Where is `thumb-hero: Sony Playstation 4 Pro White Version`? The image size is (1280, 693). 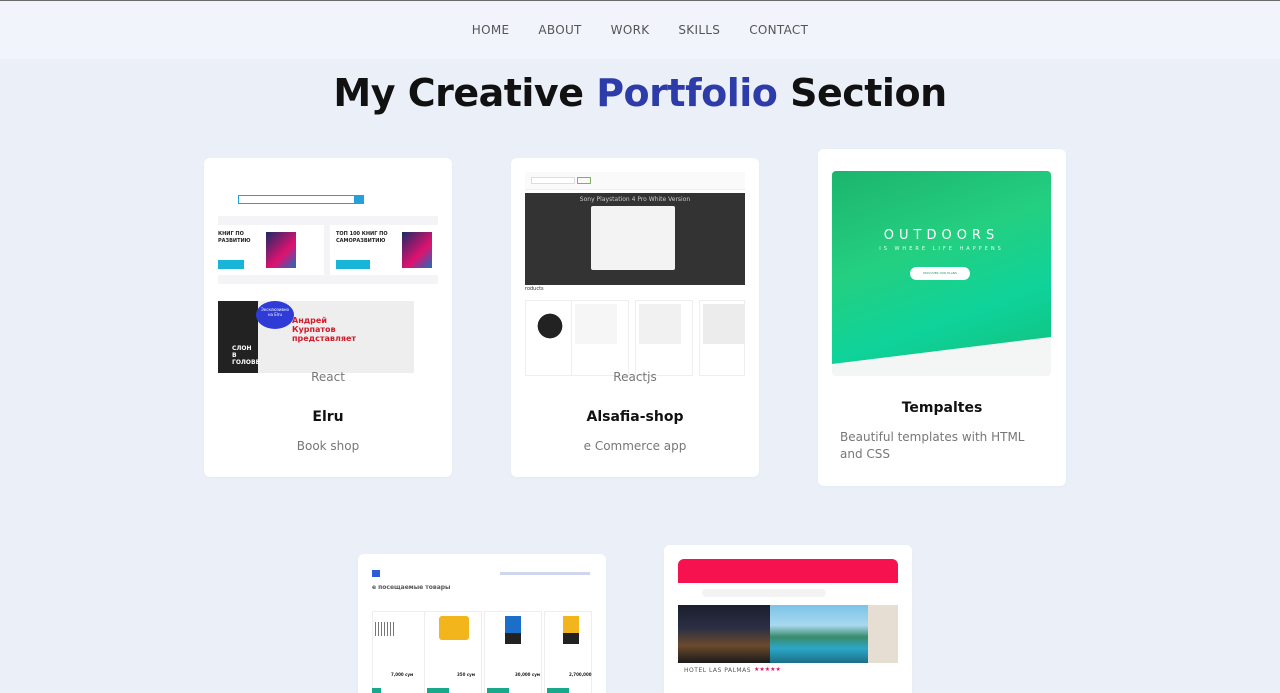
thumb-hero: Sony Playstation 4 Pro White Version is located at coordinates (635, 239).